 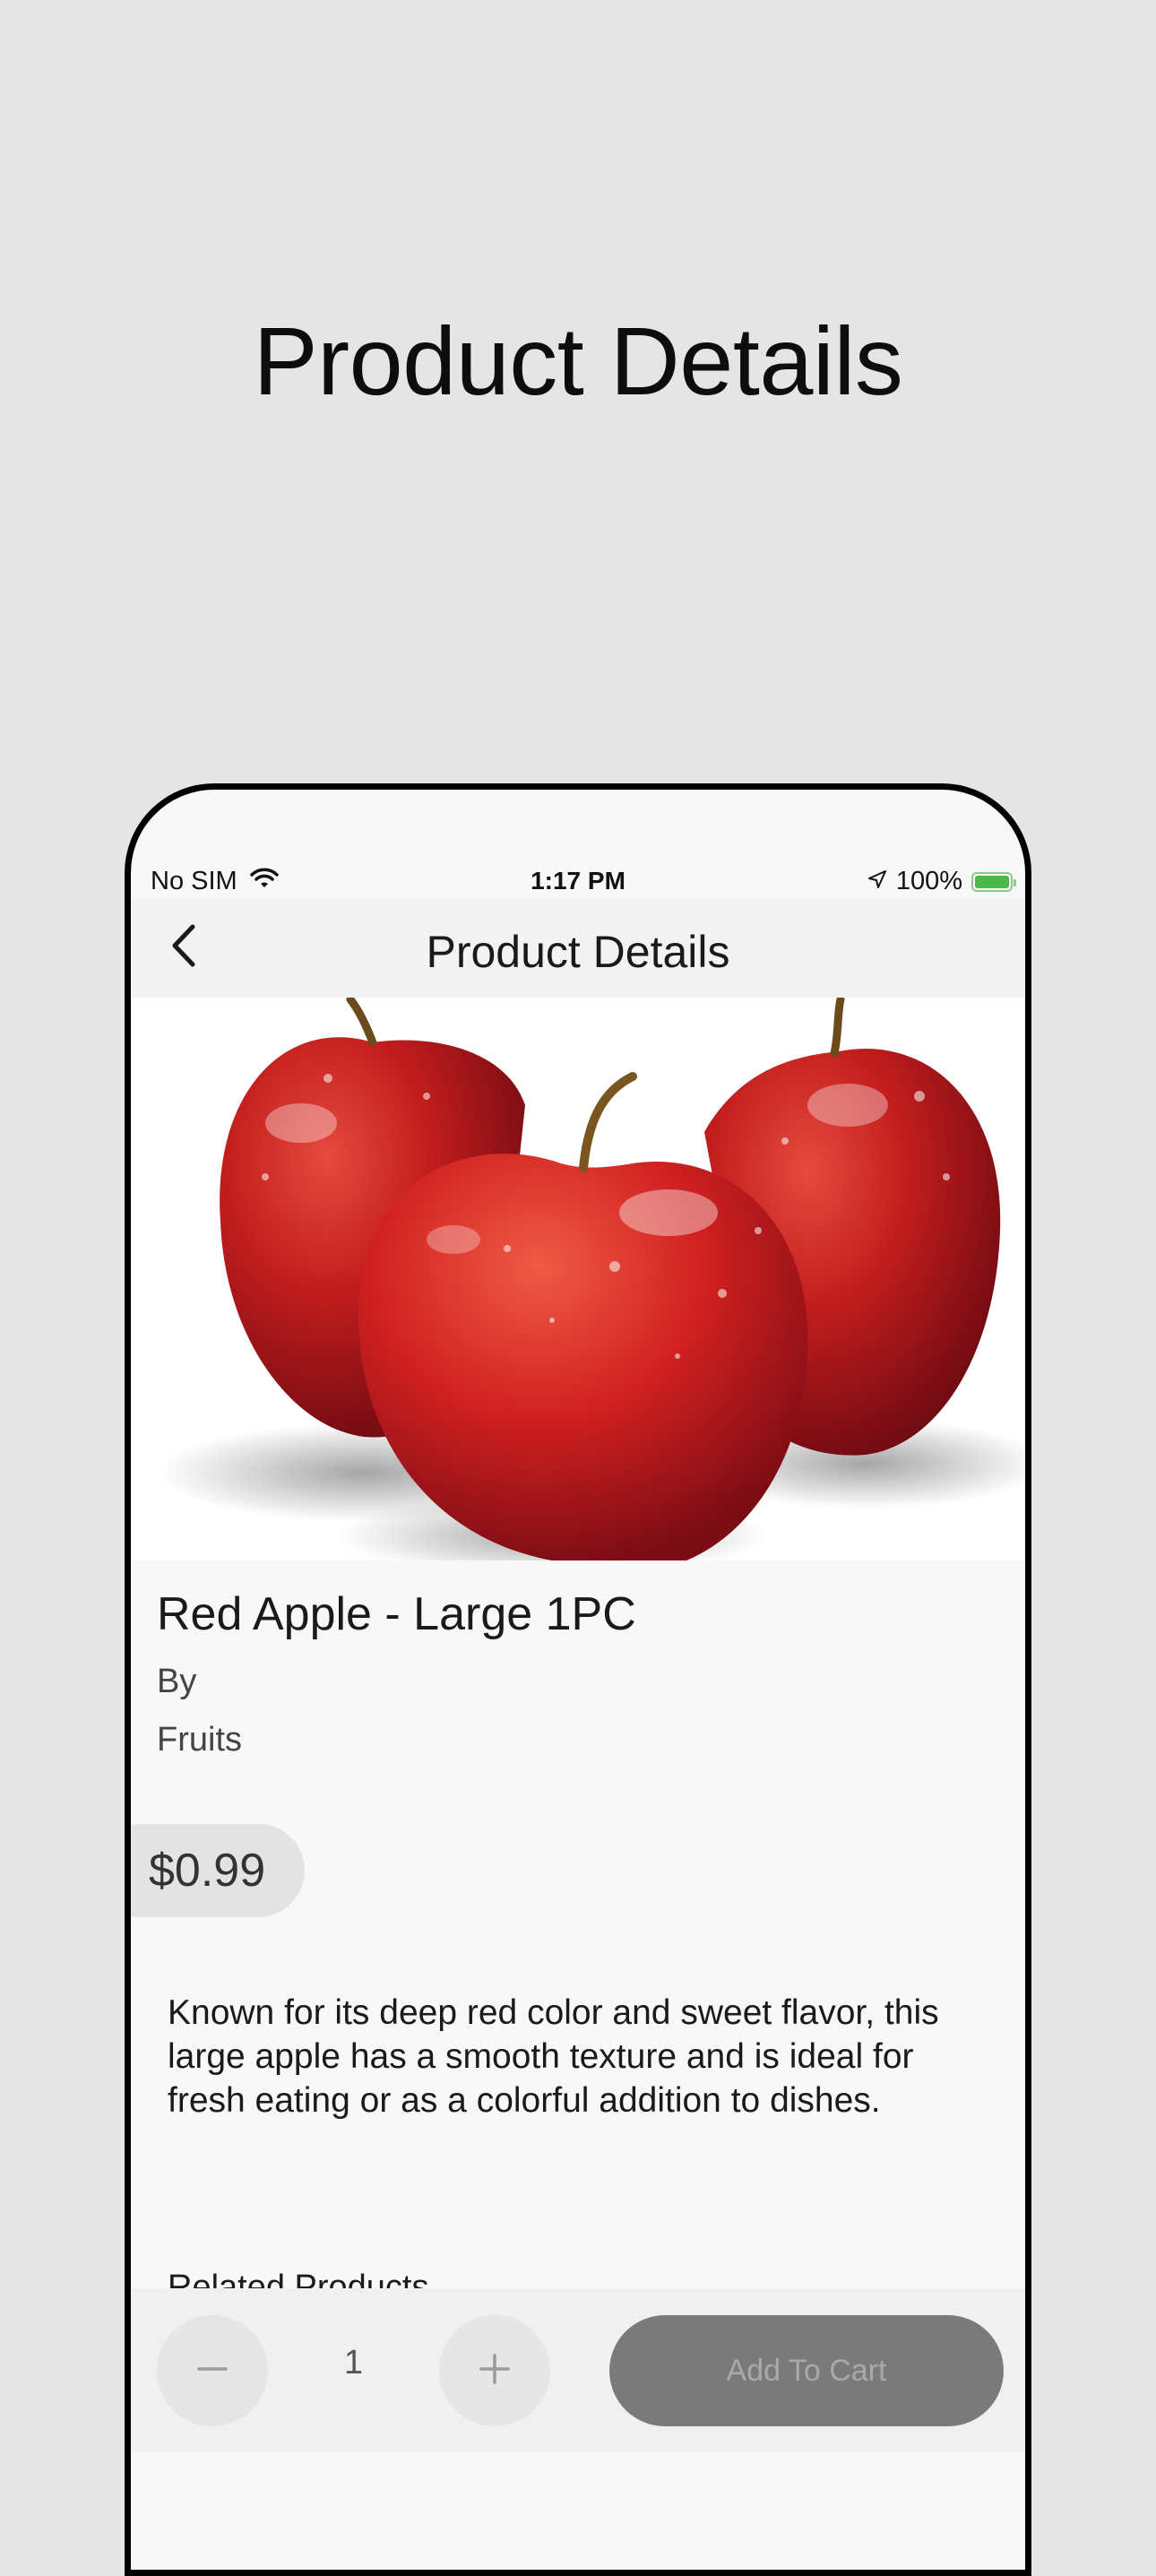 What do you see at coordinates (578, 844) in the screenshot?
I see `status-bar: No SIM 1:17 PM 100%` at bounding box center [578, 844].